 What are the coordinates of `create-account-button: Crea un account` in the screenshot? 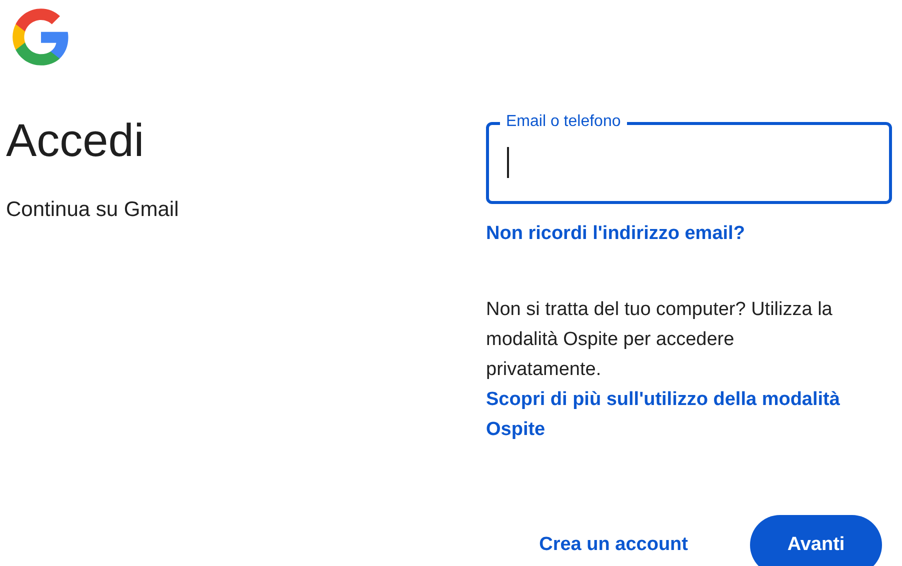 It's located at (613, 545).